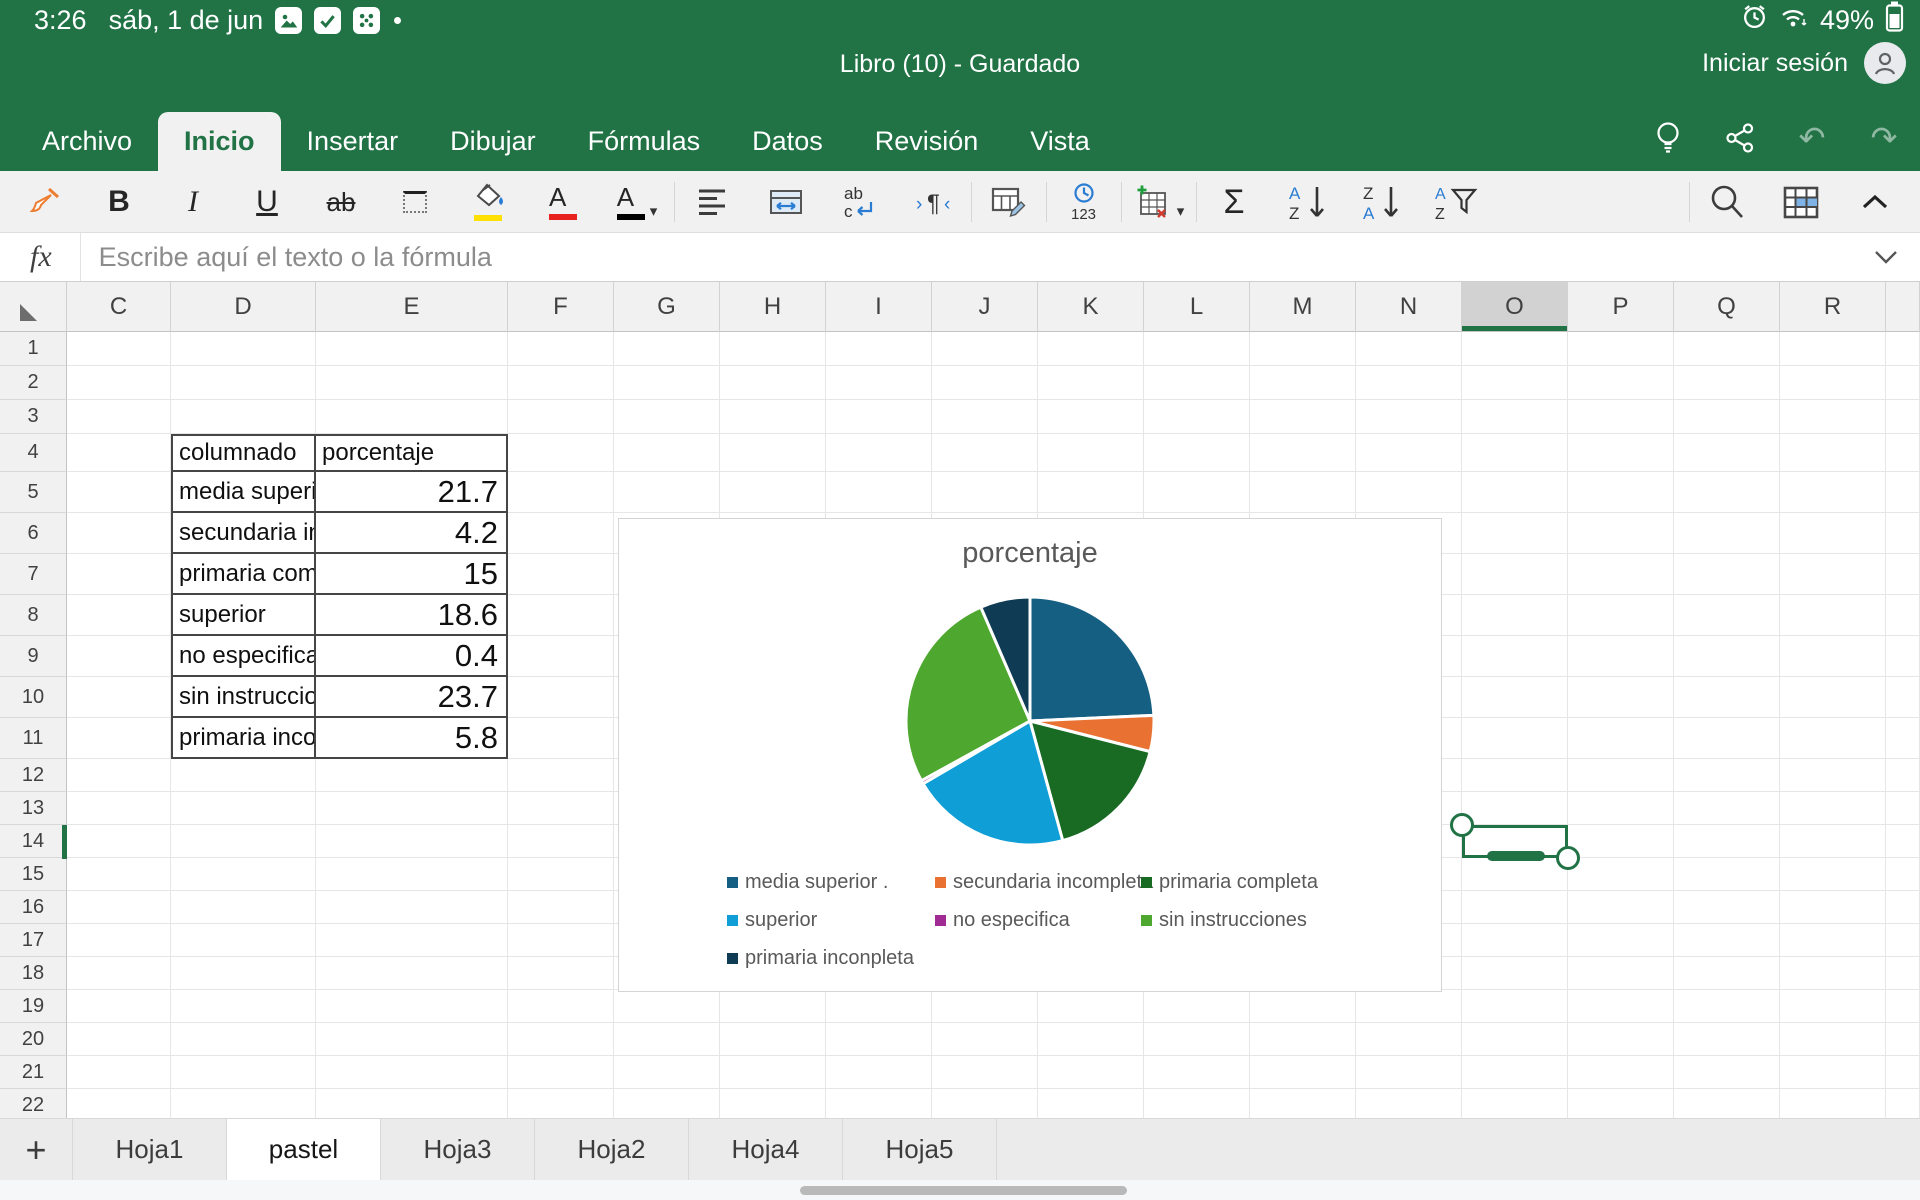 The image size is (1920, 1200). What do you see at coordinates (667, 1039) in the screenshot?
I see `cell-G20` at bounding box center [667, 1039].